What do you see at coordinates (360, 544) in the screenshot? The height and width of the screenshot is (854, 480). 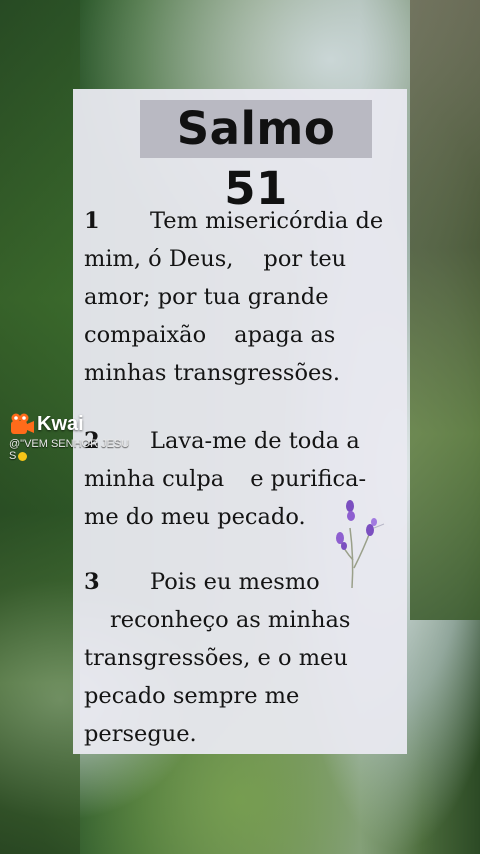 I see `lavender-flower-icon` at bounding box center [360, 544].